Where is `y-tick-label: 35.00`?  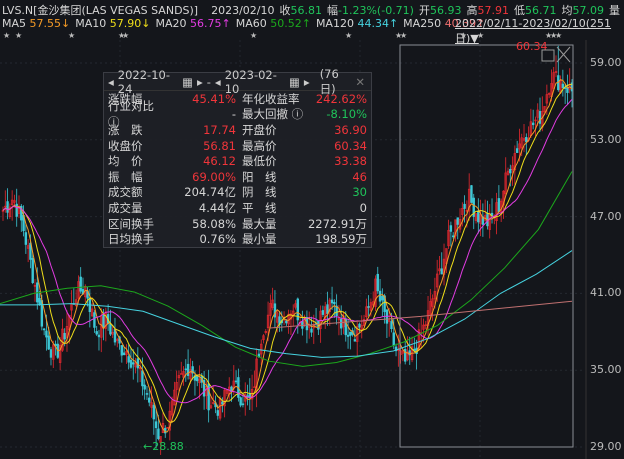
y-tick-label: 35.00 is located at coordinates (606, 370).